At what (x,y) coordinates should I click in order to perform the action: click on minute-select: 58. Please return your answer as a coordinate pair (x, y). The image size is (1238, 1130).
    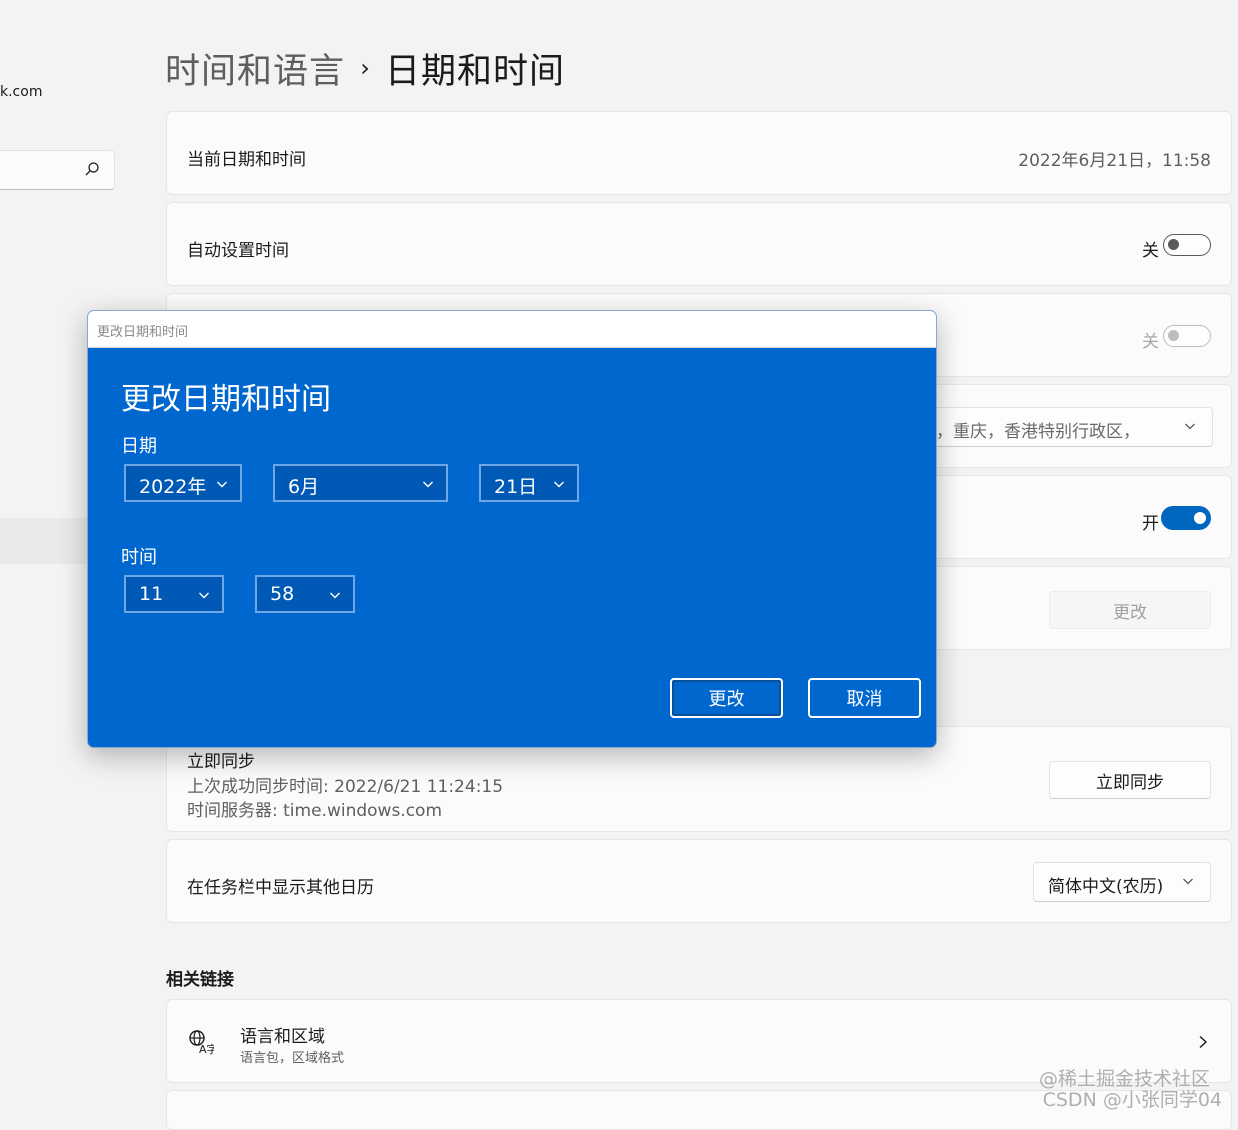
    Looking at the image, I should click on (305, 594).